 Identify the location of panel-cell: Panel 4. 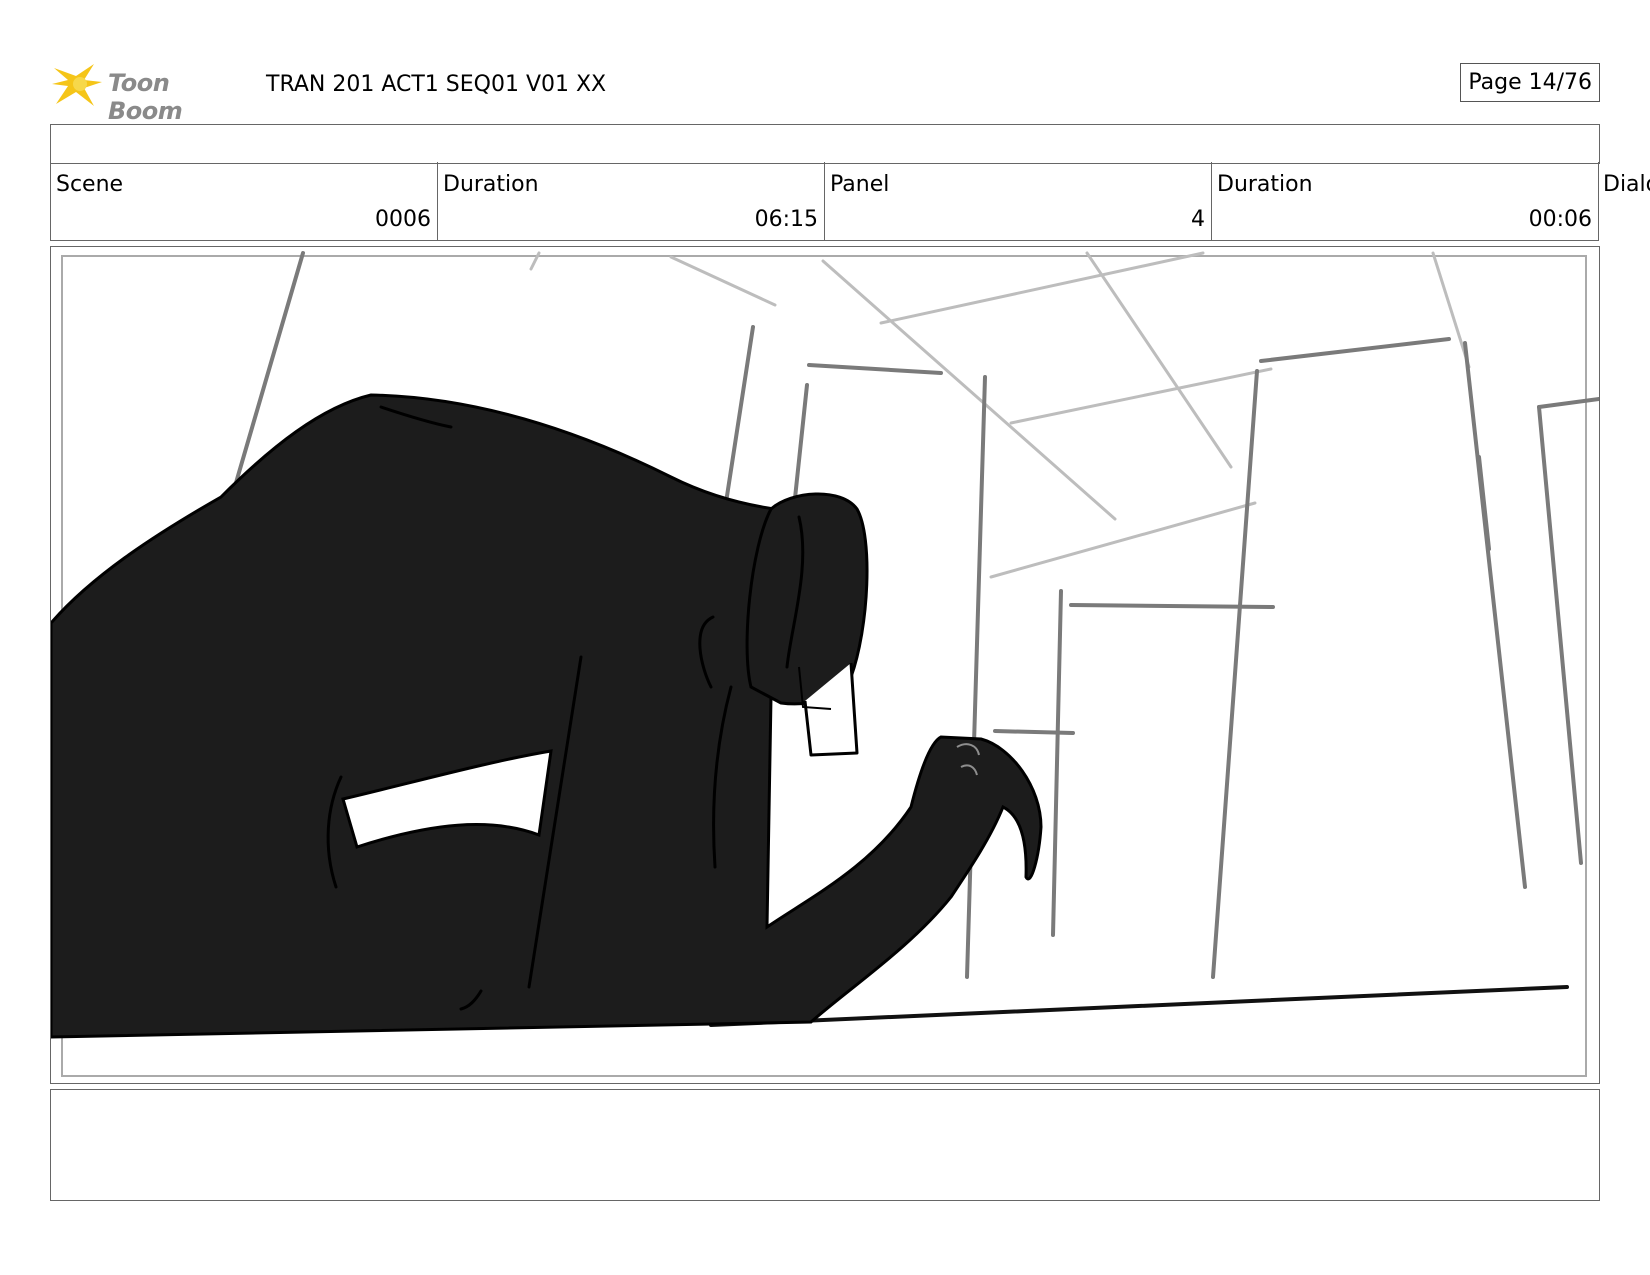
(1018, 201).